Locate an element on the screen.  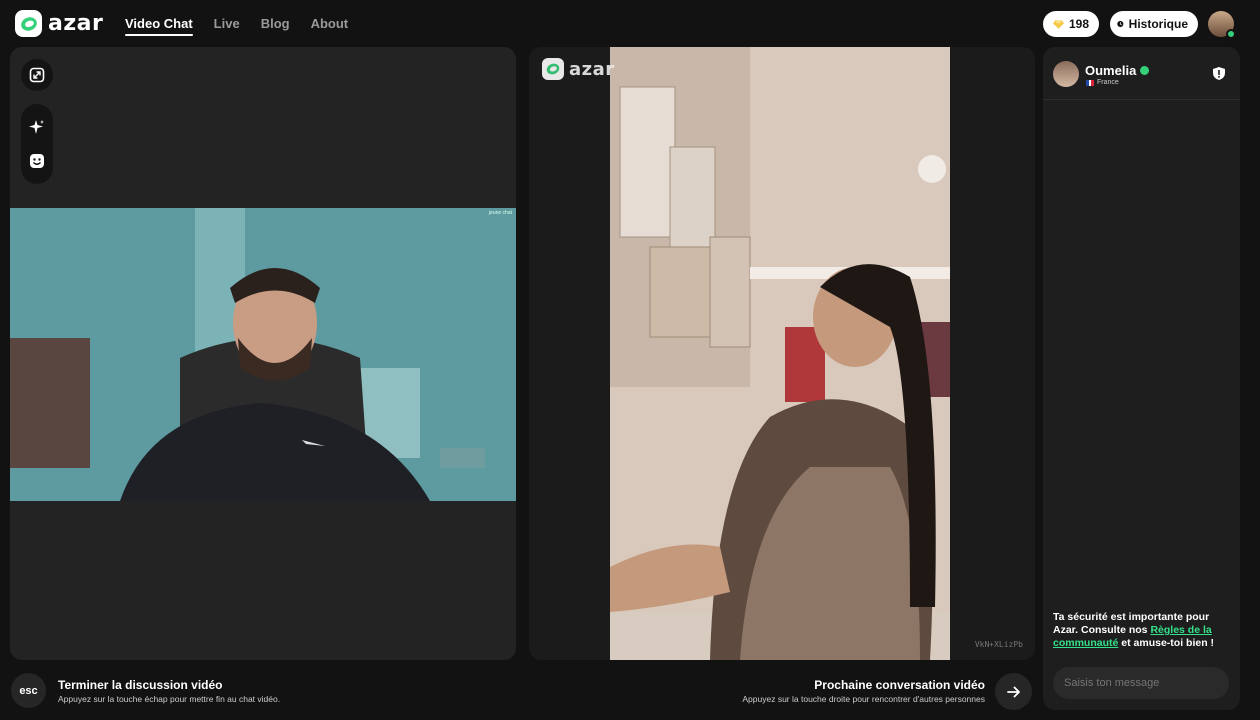
expand-icon is located at coordinates (37, 75).